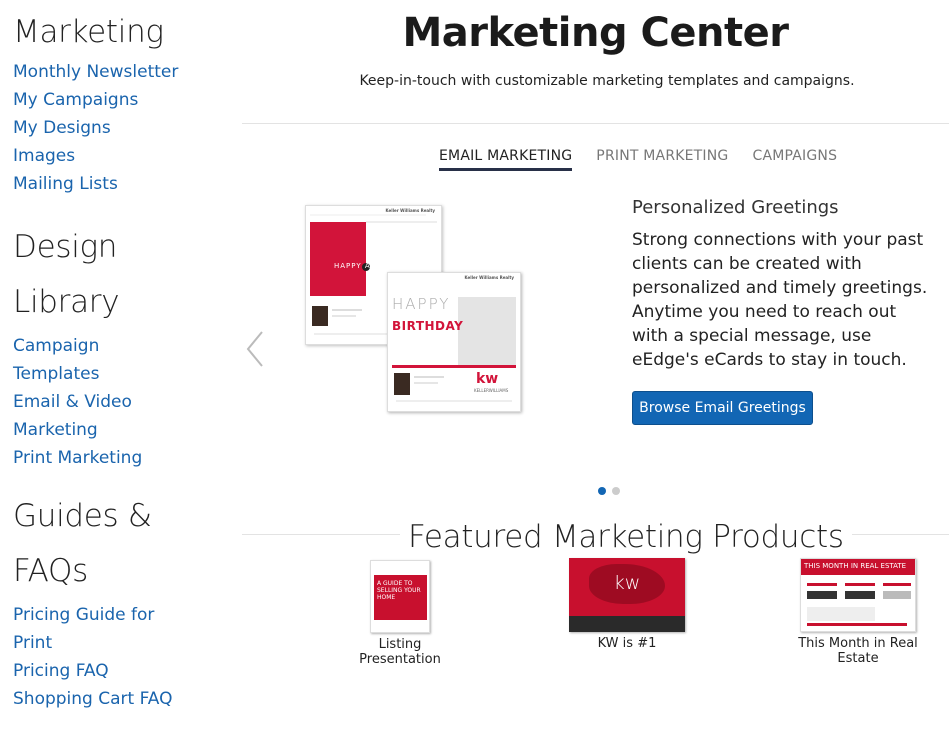  Describe the element at coordinates (123, 184) in the screenshot. I see `sidebar-link-mailing-lists: Mailing Lists` at that location.